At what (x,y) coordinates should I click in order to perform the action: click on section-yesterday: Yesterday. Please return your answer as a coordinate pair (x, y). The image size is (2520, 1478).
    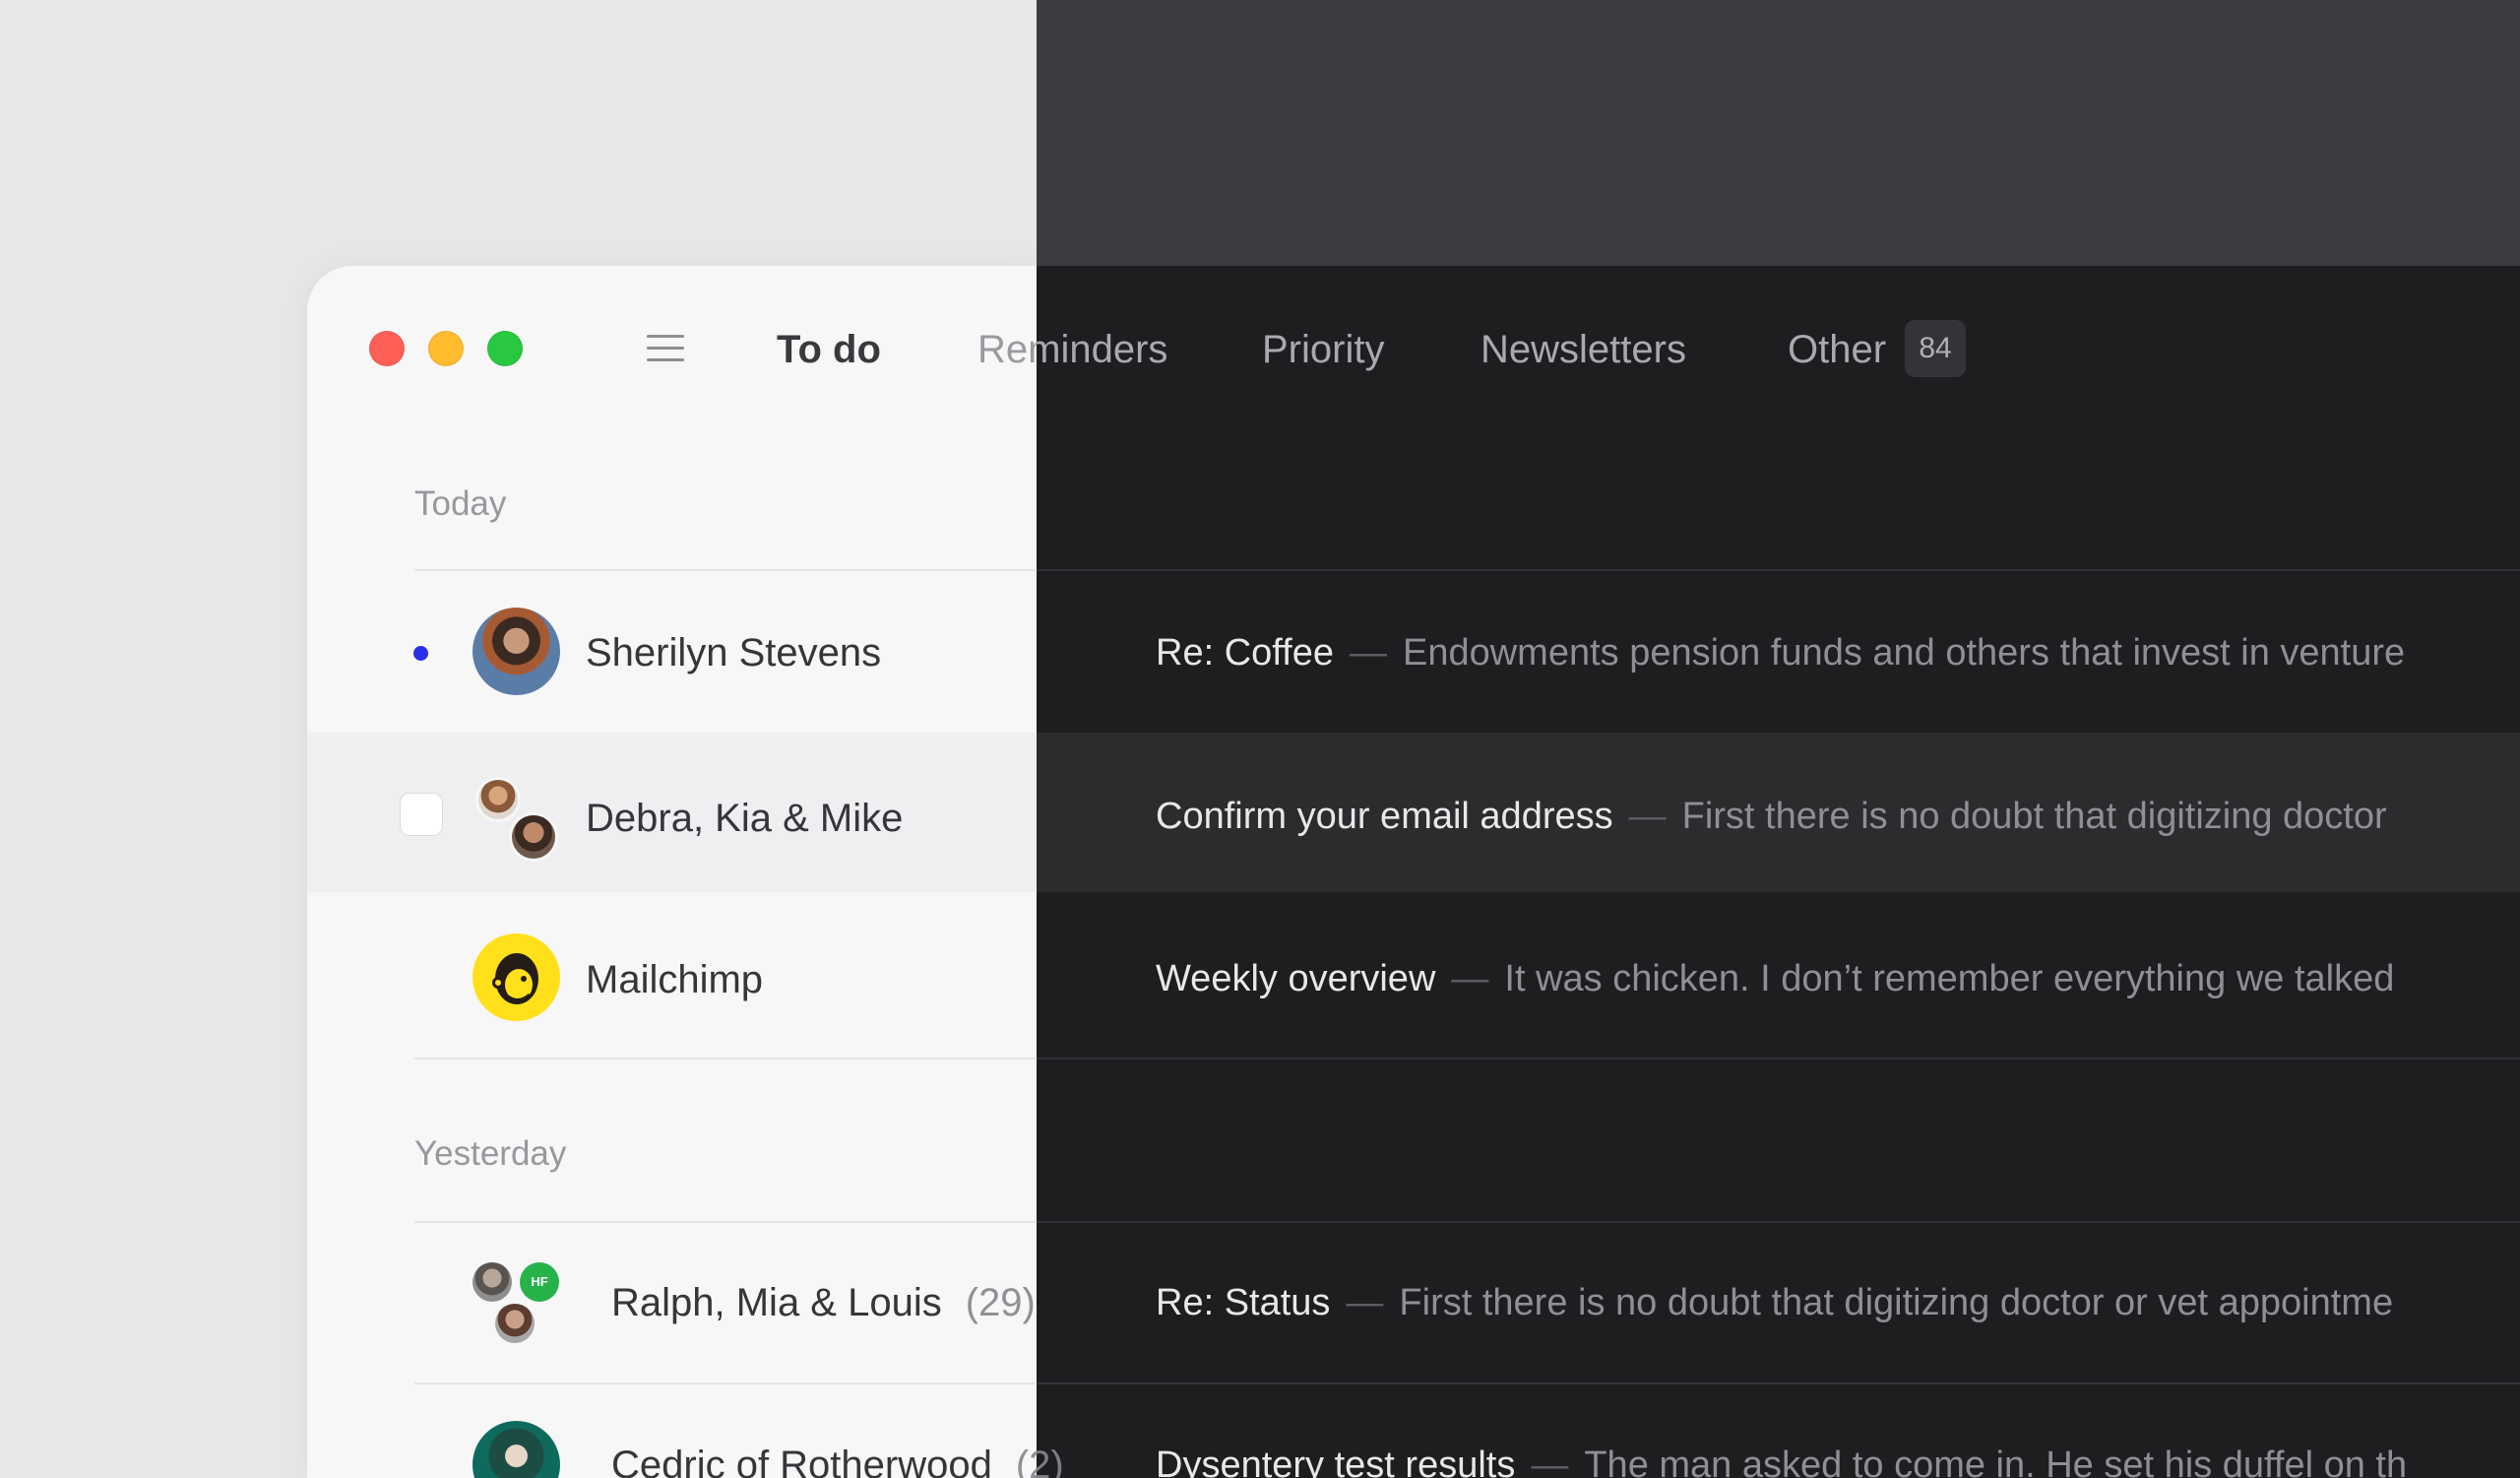
    Looking at the image, I should click on (490, 1153).